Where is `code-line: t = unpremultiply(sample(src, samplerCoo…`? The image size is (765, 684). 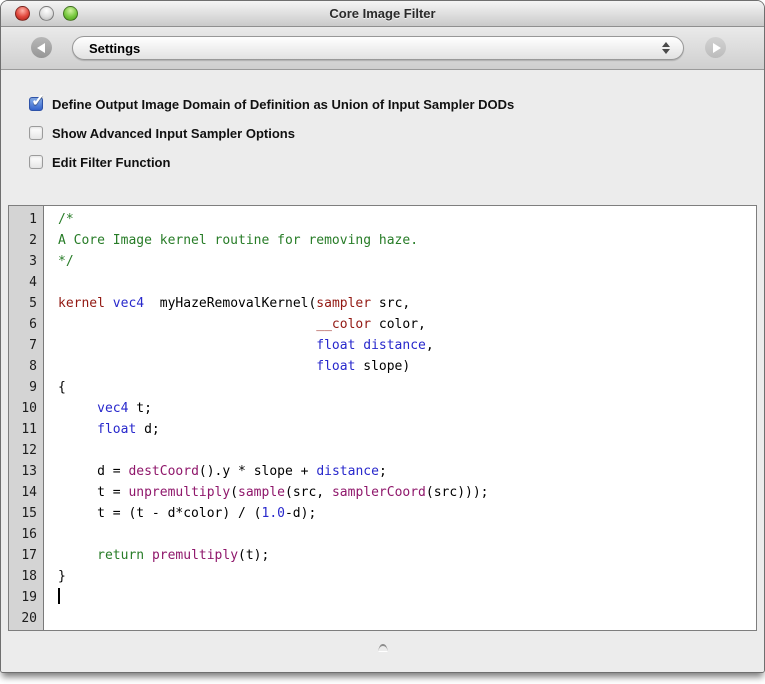 code-line: t = unpremultiply(sample(src, samplerCoo… is located at coordinates (273, 492).